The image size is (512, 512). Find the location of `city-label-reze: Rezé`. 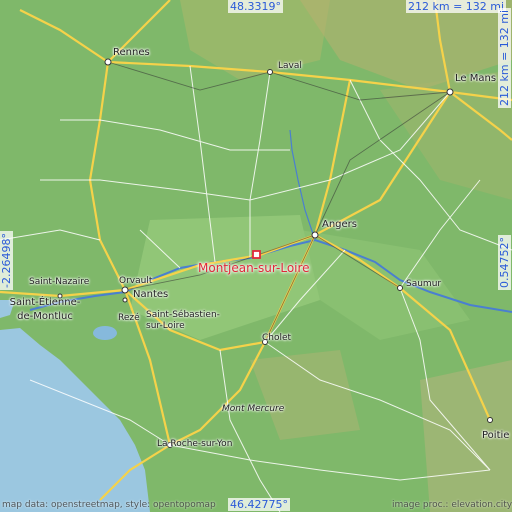

city-label-reze: Rezé is located at coordinates (129, 318).